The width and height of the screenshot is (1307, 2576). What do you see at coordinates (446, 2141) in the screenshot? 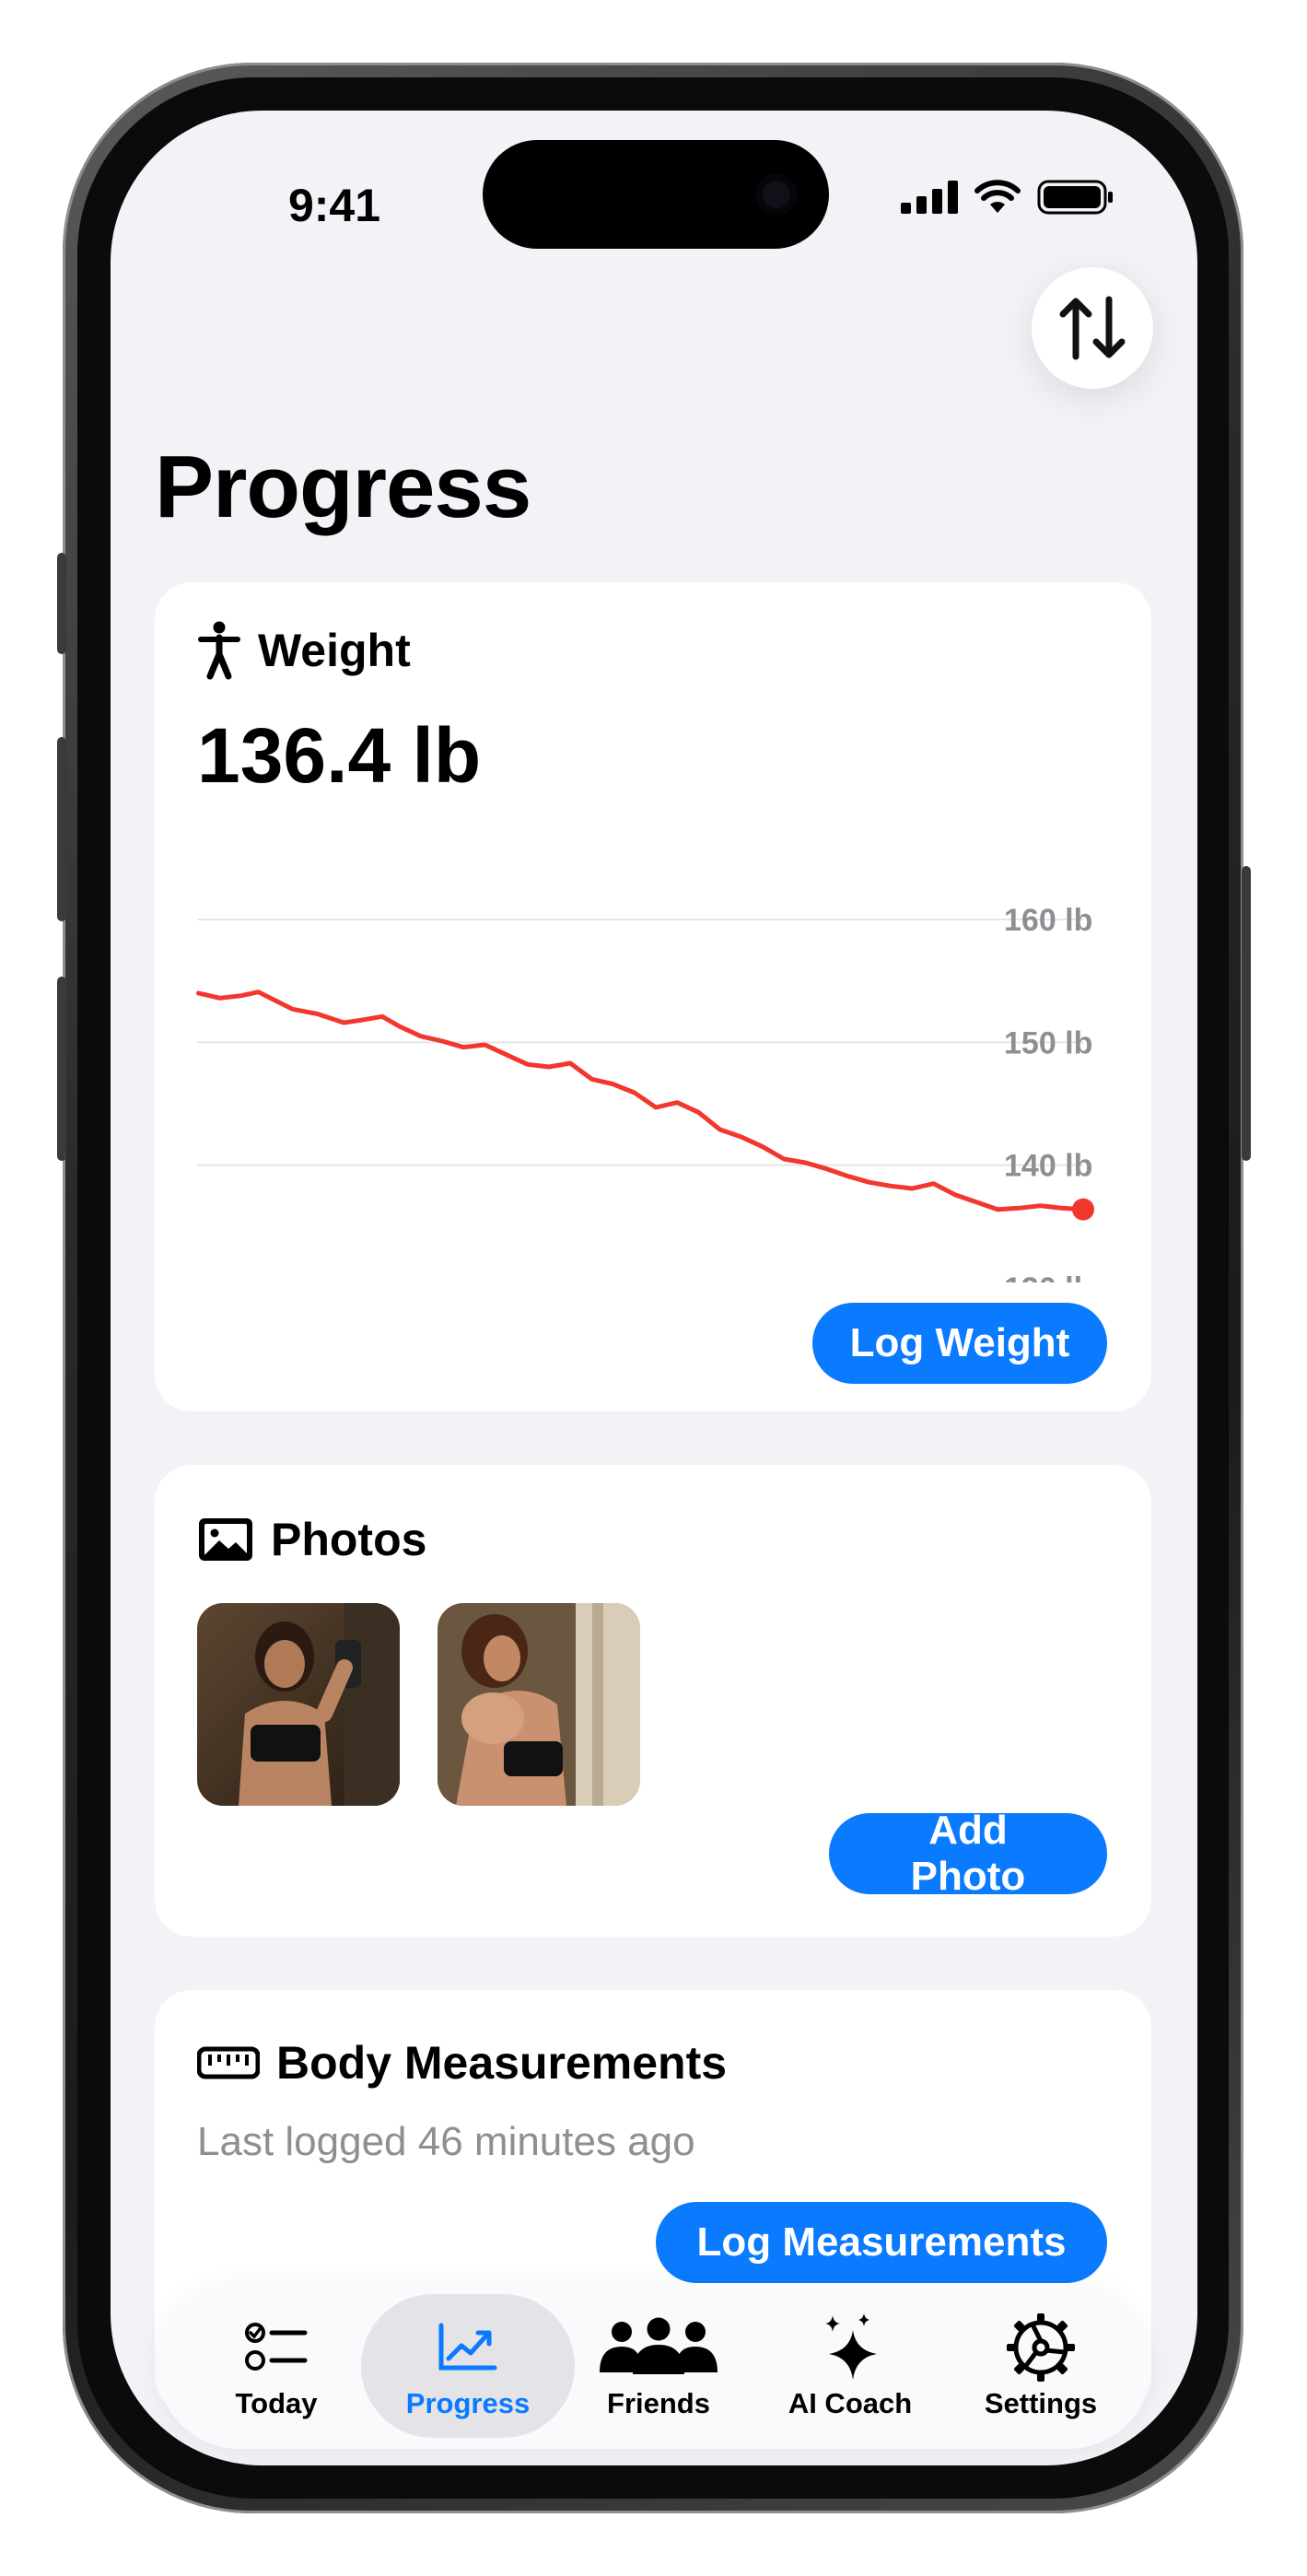
I see `measurements-last-logged: Last logged 46 minutes ago` at bounding box center [446, 2141].